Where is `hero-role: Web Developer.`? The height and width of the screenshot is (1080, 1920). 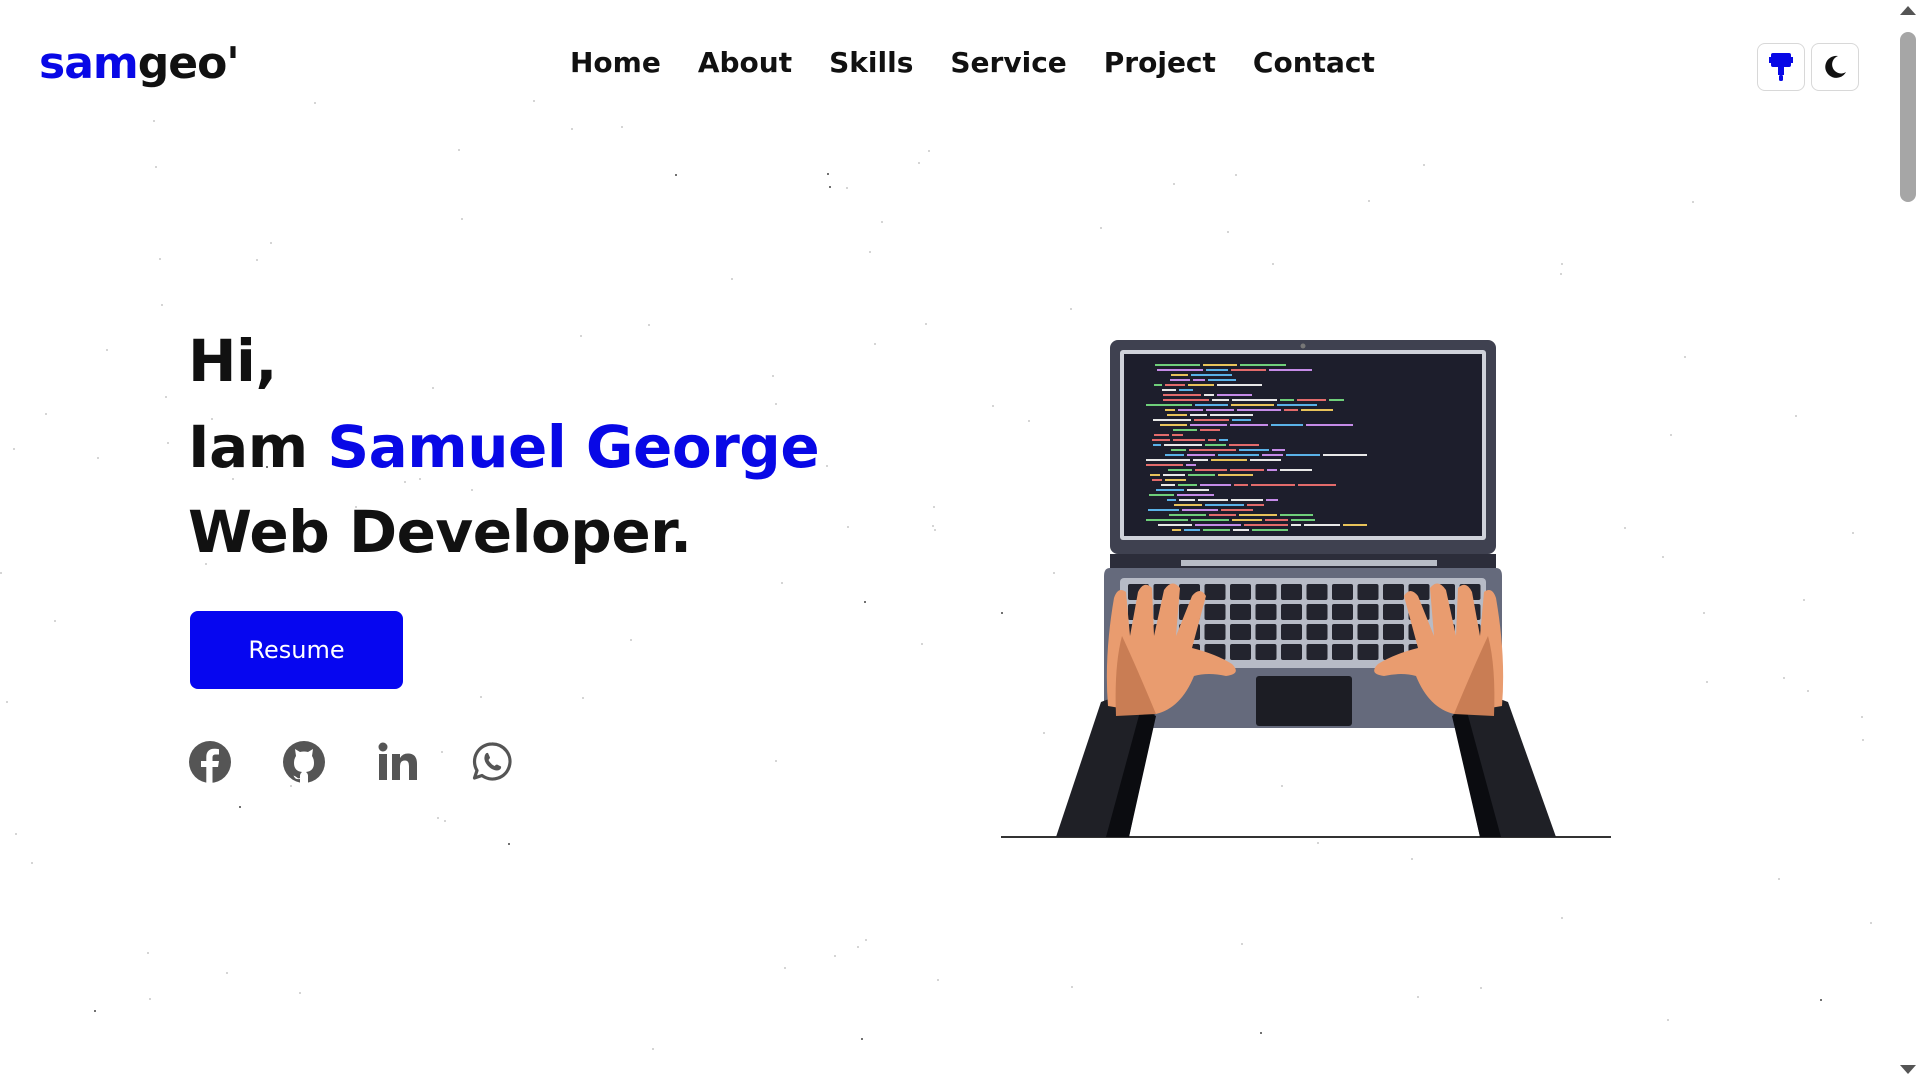
hero-role: Web Developer. is located at coordinates (440, 532).